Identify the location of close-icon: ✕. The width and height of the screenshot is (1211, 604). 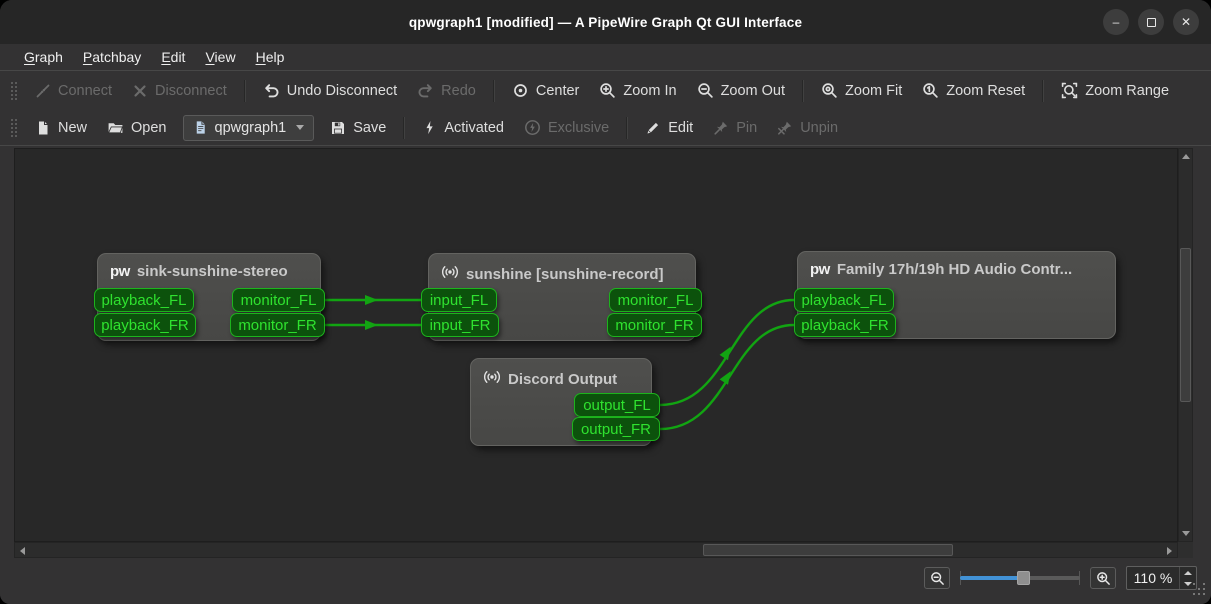
(1186, 22).